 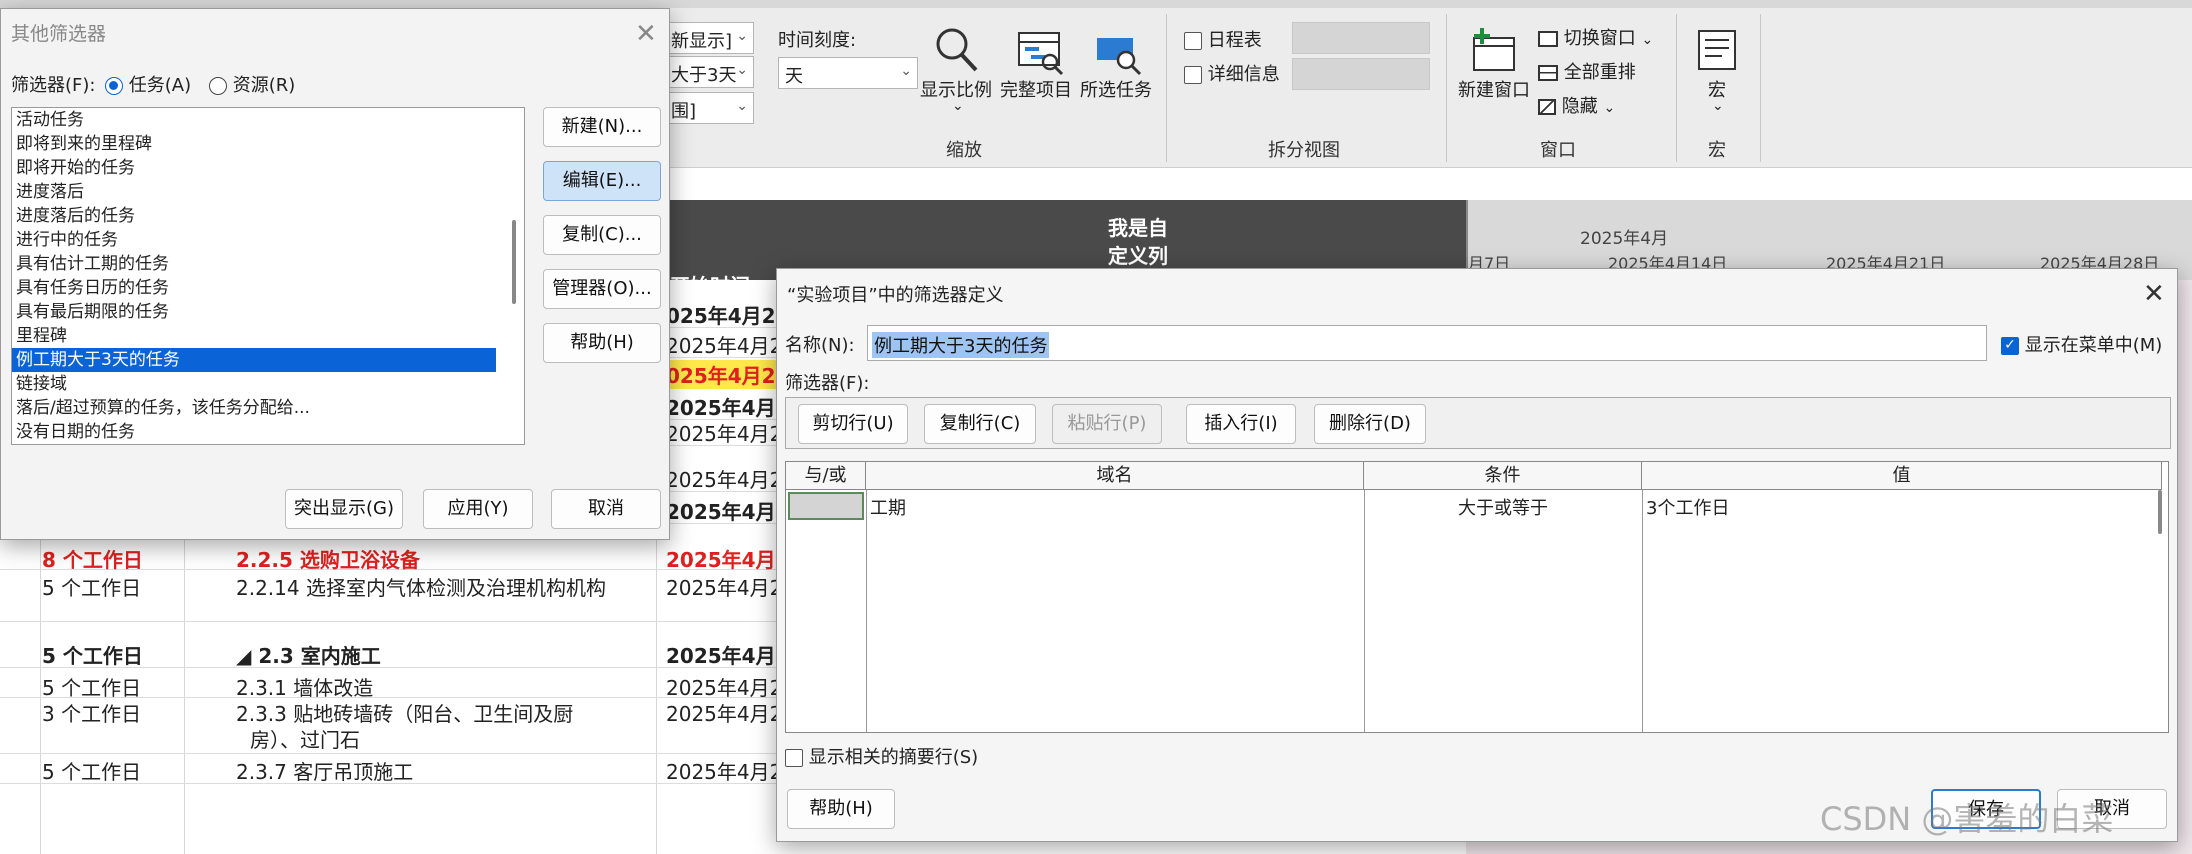 I want to click on start-column-header: 开始时间, so click(x=710, y=286).